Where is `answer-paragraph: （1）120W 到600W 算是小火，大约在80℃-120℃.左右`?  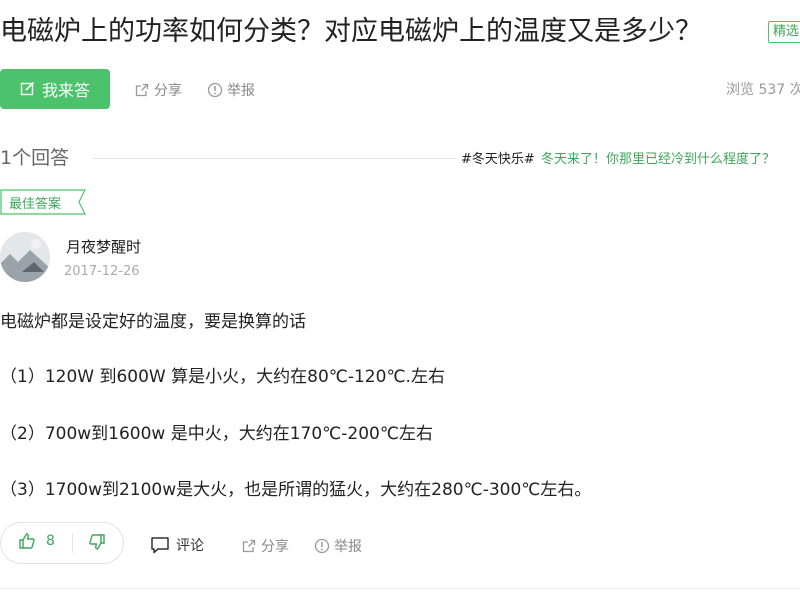 answer-paragraph: （1）120W 到600W 算是小火，大约在80℃-120℃.左右 is located at coordinates (222, 377).